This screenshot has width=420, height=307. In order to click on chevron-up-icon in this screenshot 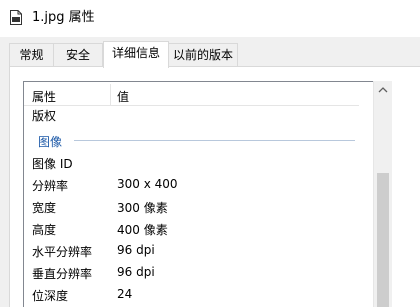, I will do `click(383, 90)`.